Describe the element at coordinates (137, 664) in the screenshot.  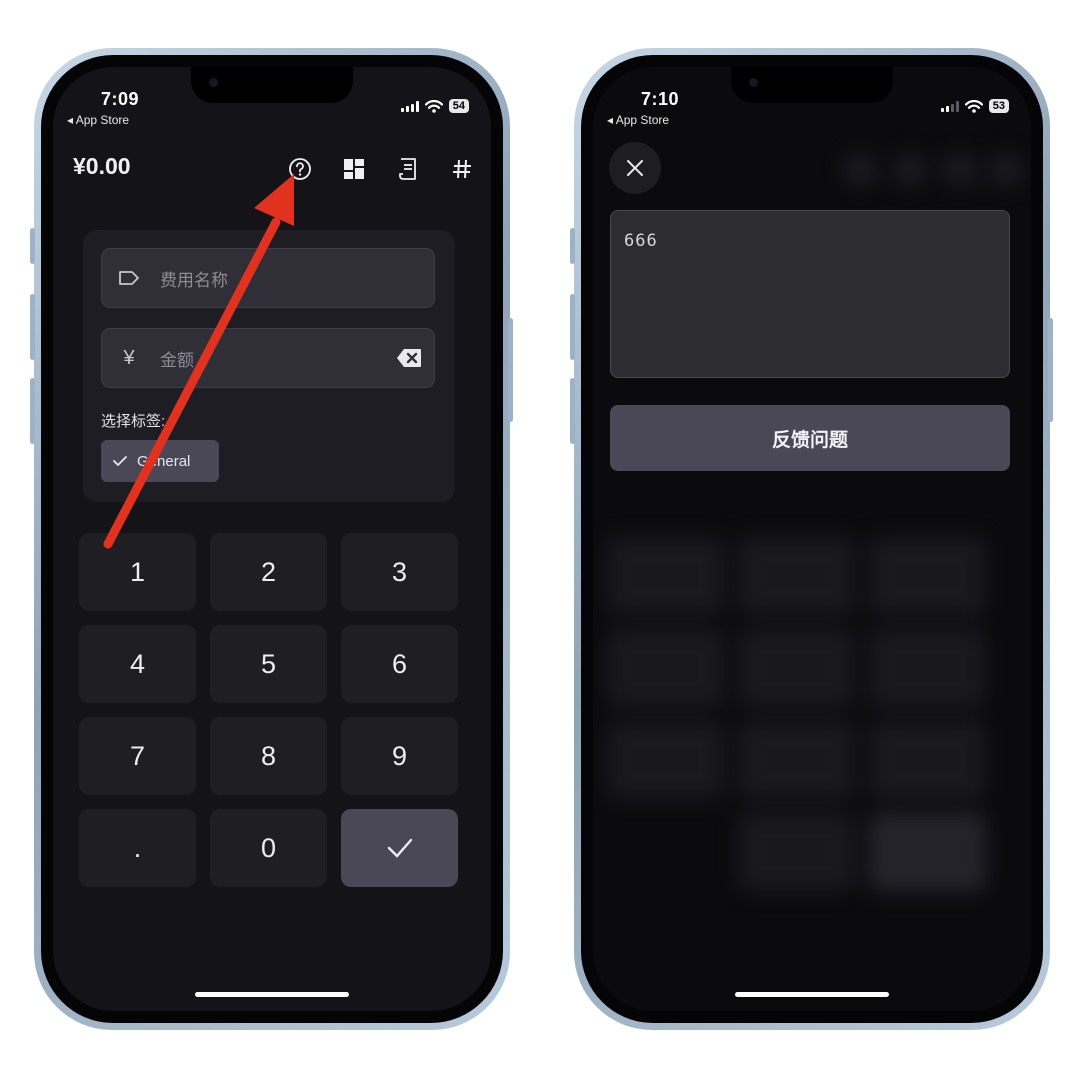
I see `key-4: 4` at that location.